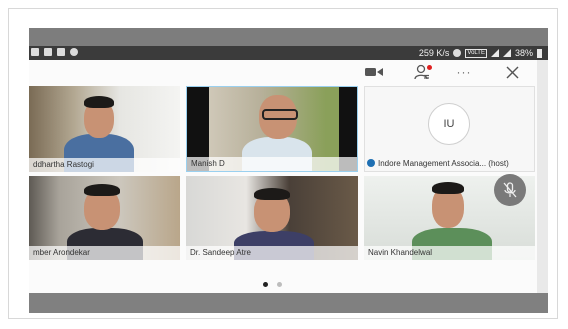  Describe the element at coordinates (288, 53) in the screenshot. I see `status-bar: 259 K/s VoLTE 38%` at that location.